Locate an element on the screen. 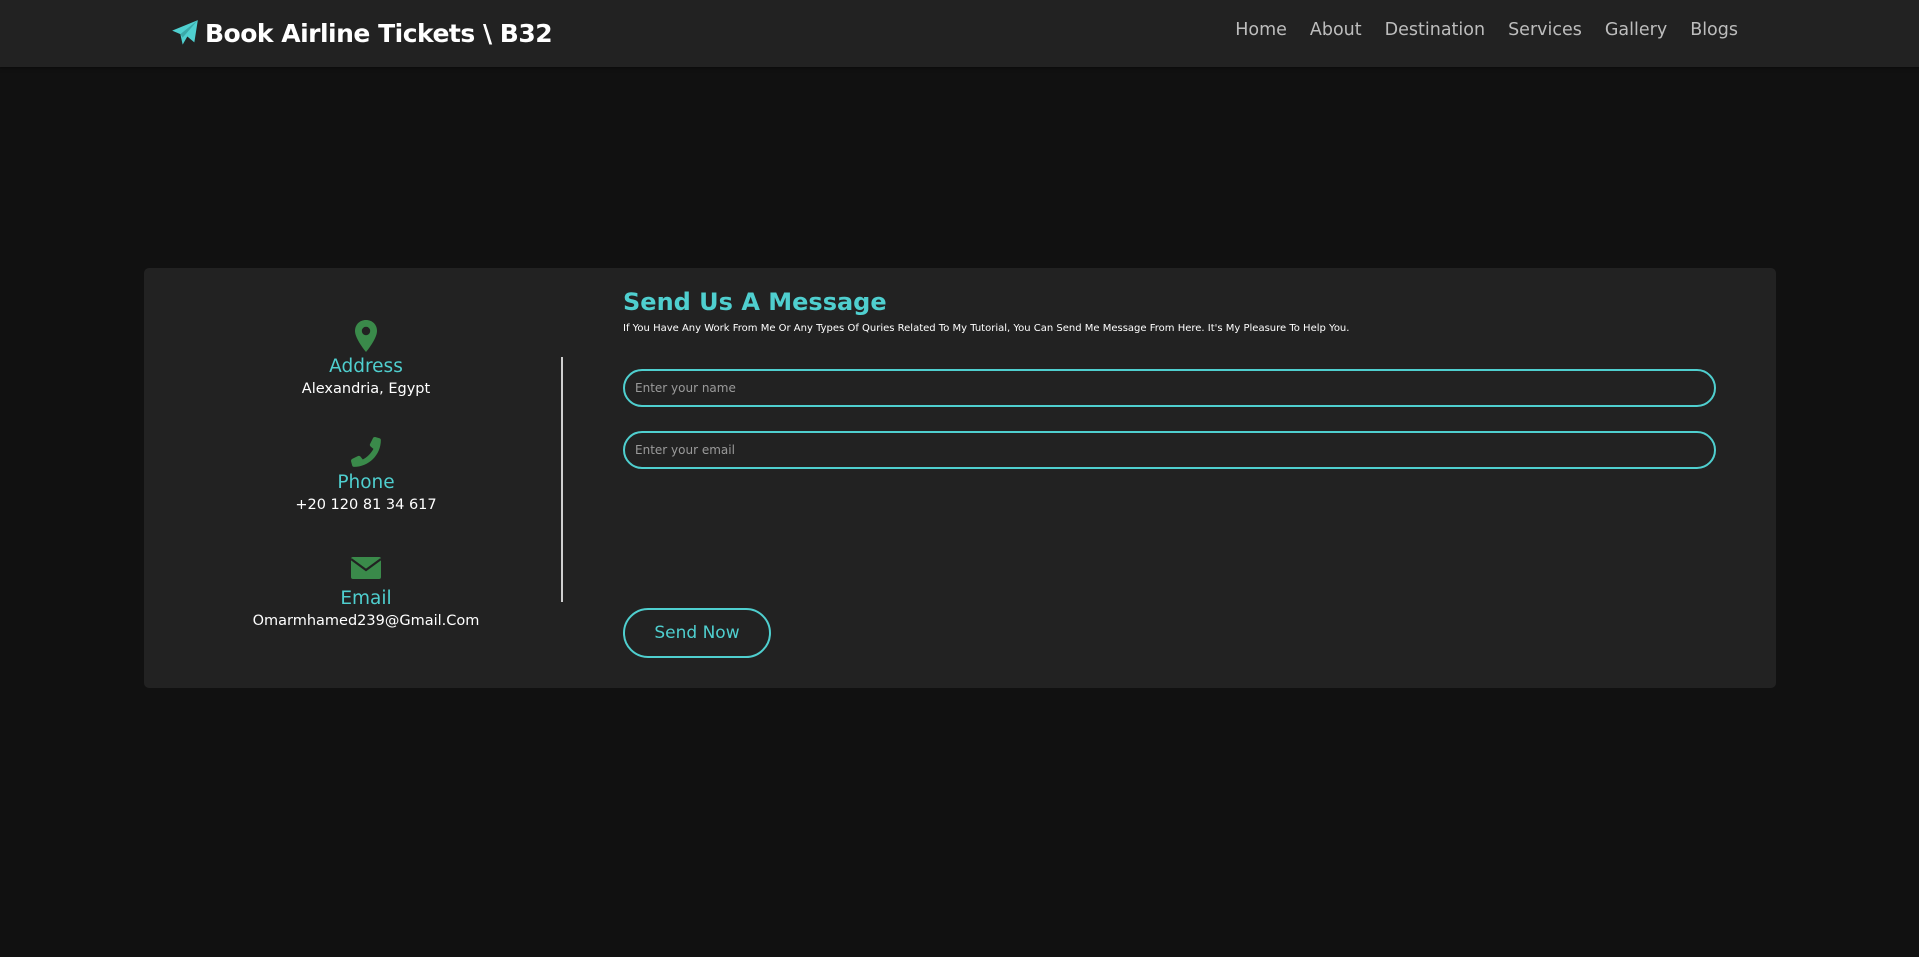 The width and height of the screenshot is (1919, 957). map-marker-icon is located at coordinates (366, 336).